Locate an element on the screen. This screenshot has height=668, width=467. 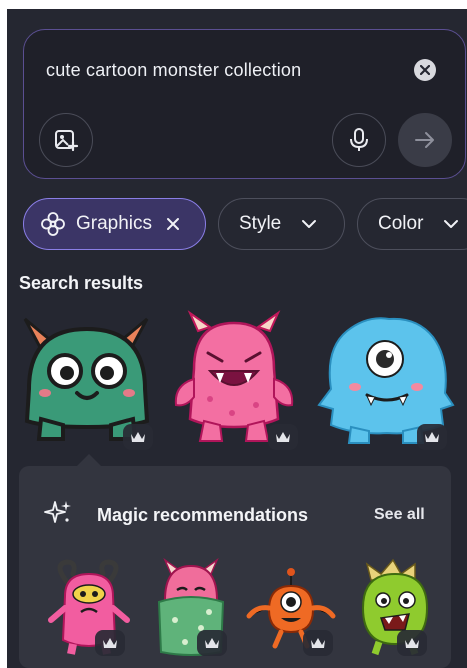
recommendation-item-orange-monster is located at coordinates (291, 606).